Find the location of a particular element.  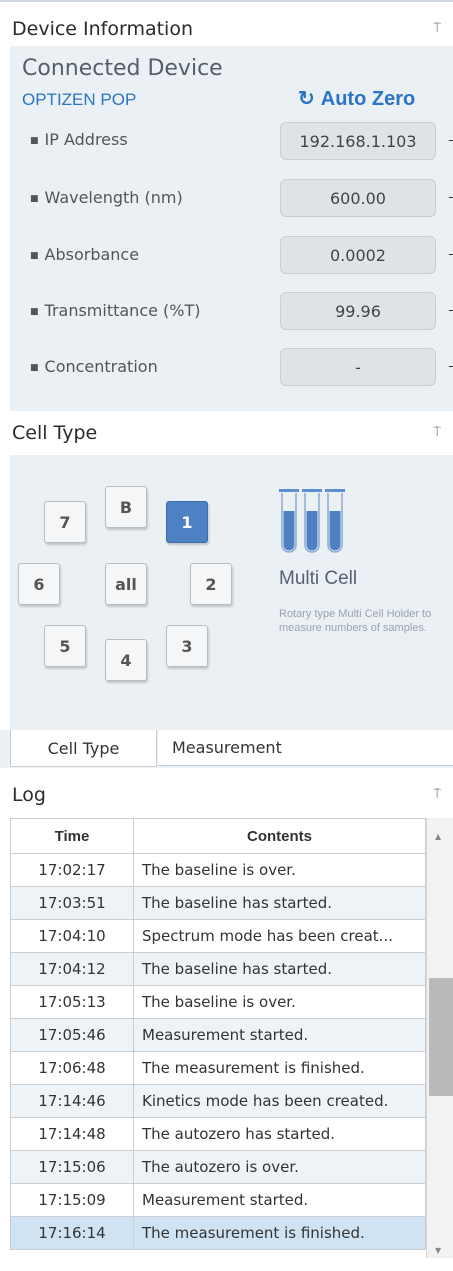

log-row: 17:05:13 The baseline is over. is located at coordinates (218, 1002).